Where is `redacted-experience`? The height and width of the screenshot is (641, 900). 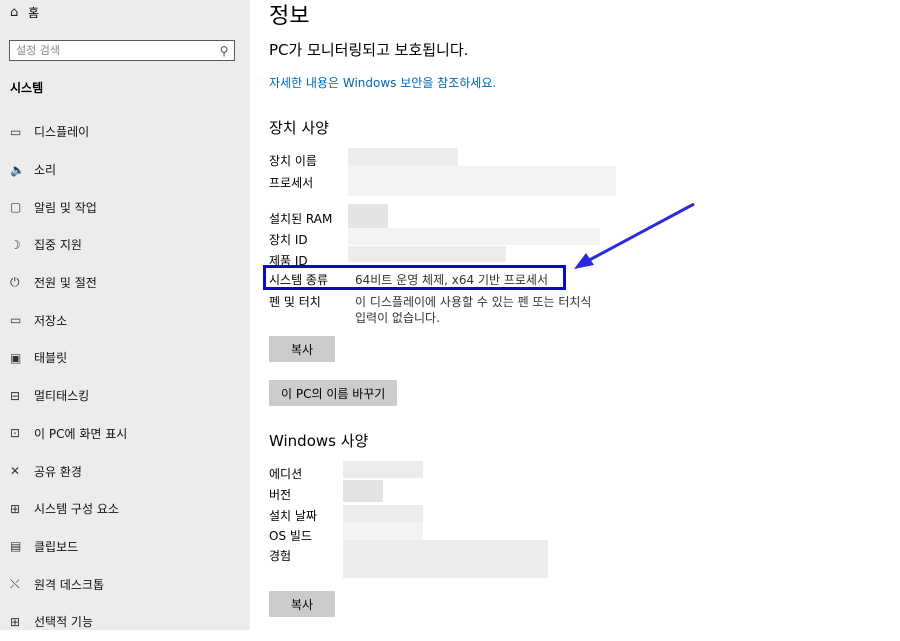 redacted-experience is located at coordinates (445, 559).